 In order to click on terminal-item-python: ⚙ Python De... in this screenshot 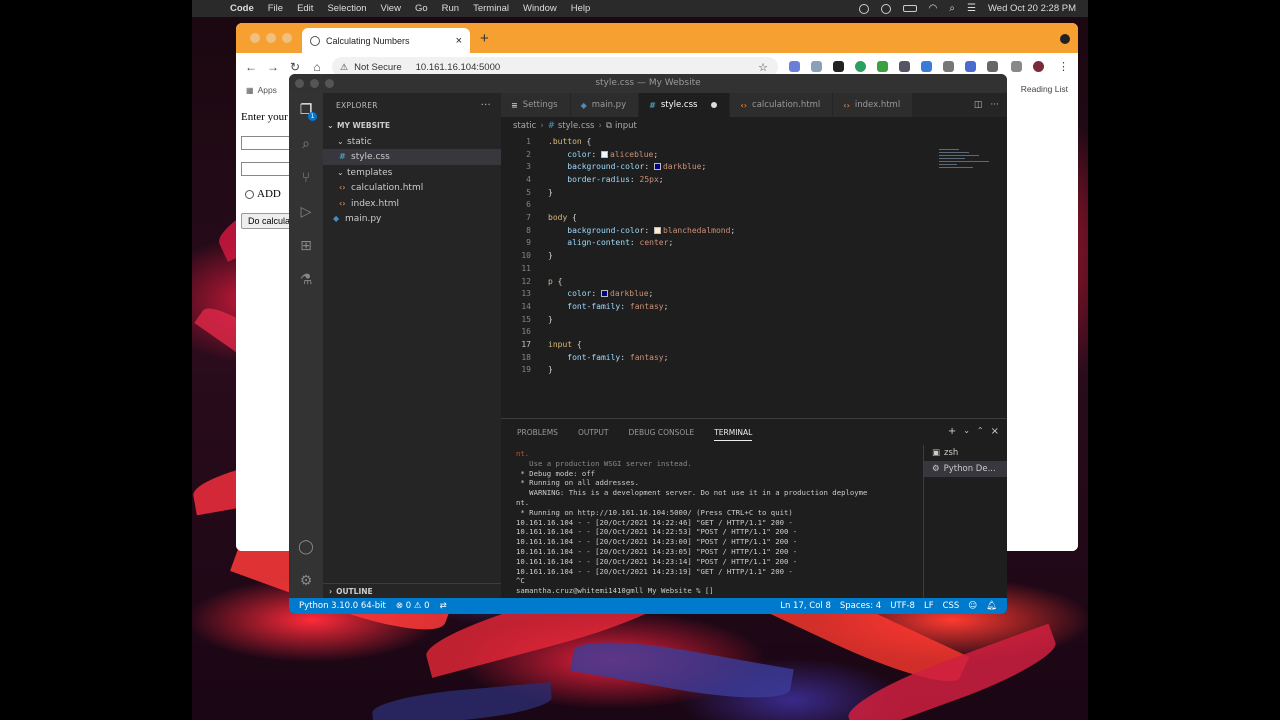, I will do `click(965, 469)`.